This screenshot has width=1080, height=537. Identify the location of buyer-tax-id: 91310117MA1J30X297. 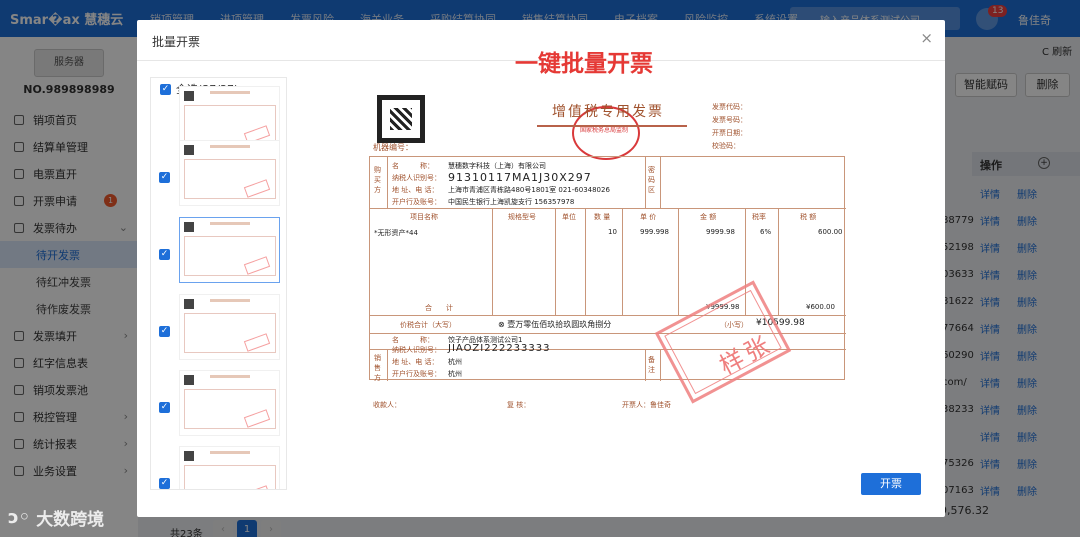
(520, 177).